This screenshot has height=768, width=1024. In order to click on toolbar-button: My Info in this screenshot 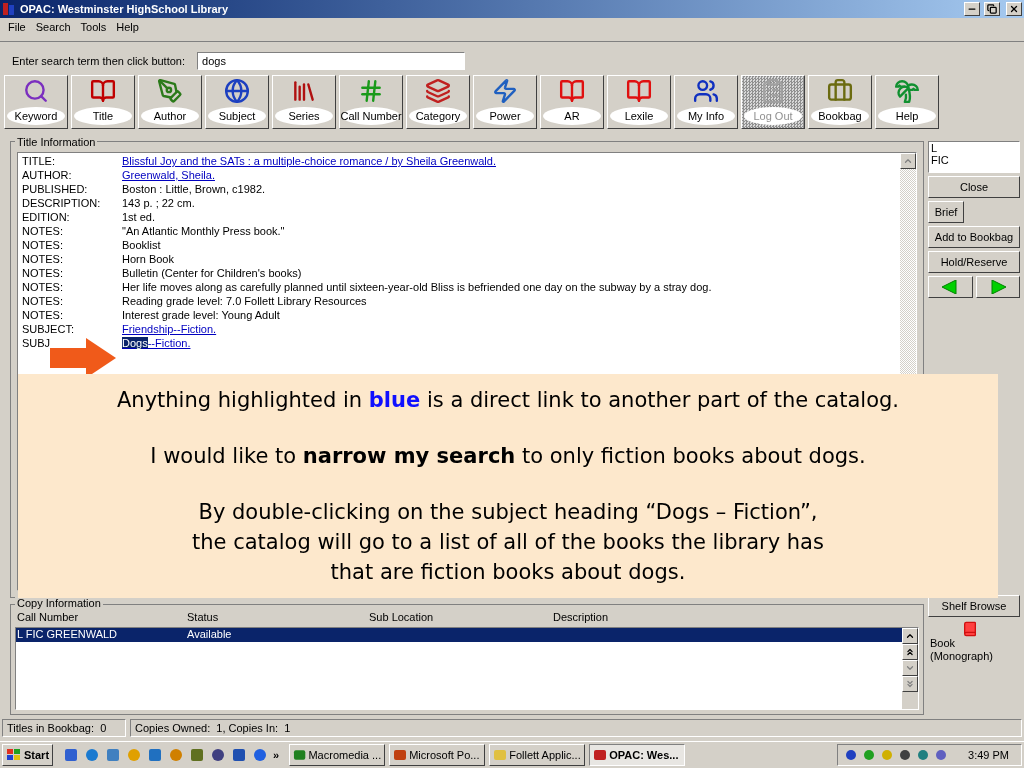, I will do `click(706, 102)`.